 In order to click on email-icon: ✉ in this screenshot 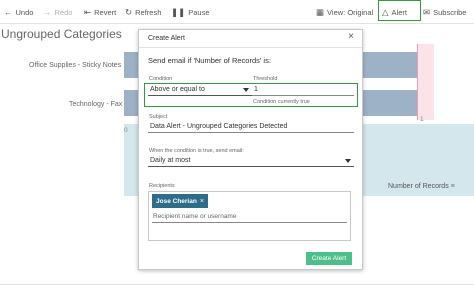, I will do `click(427, 11)`.